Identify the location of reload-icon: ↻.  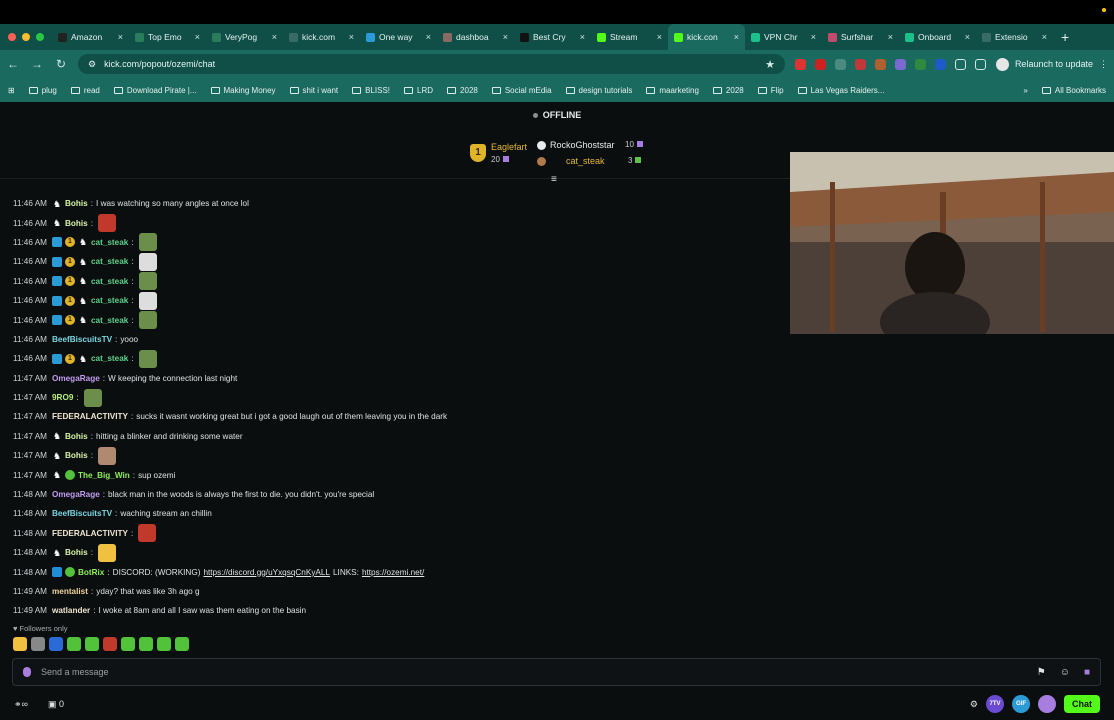
(61, 64).